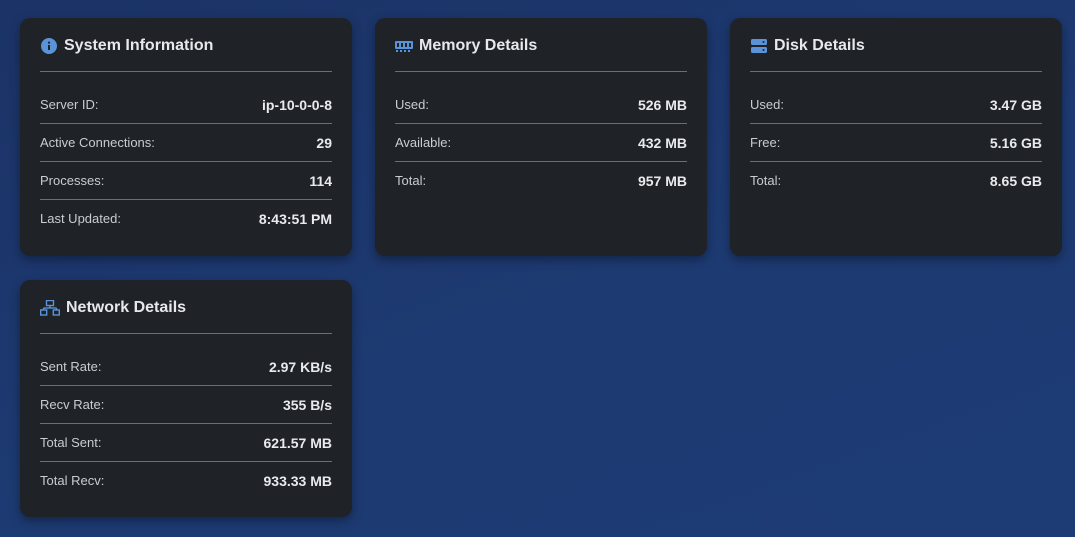 The height and width of the screenshot is (537, 1075). What do you see at coordinates (297, 442) in the screenshot?
I see `row-value: 621.57 MB` at bounding box center [297, 442].